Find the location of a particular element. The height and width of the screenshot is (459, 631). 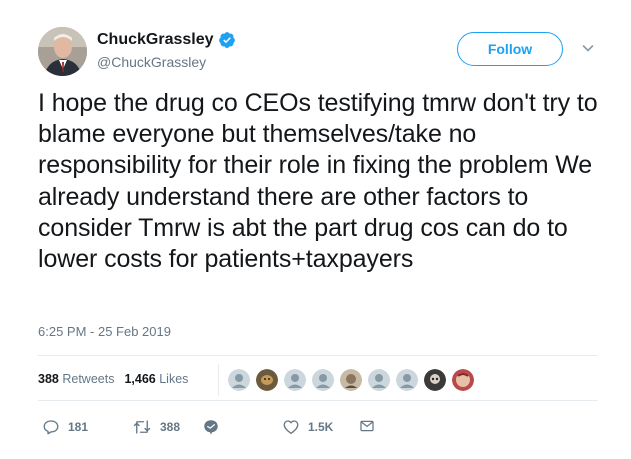

follow-button: Follow is located at coordinates (510, 49).